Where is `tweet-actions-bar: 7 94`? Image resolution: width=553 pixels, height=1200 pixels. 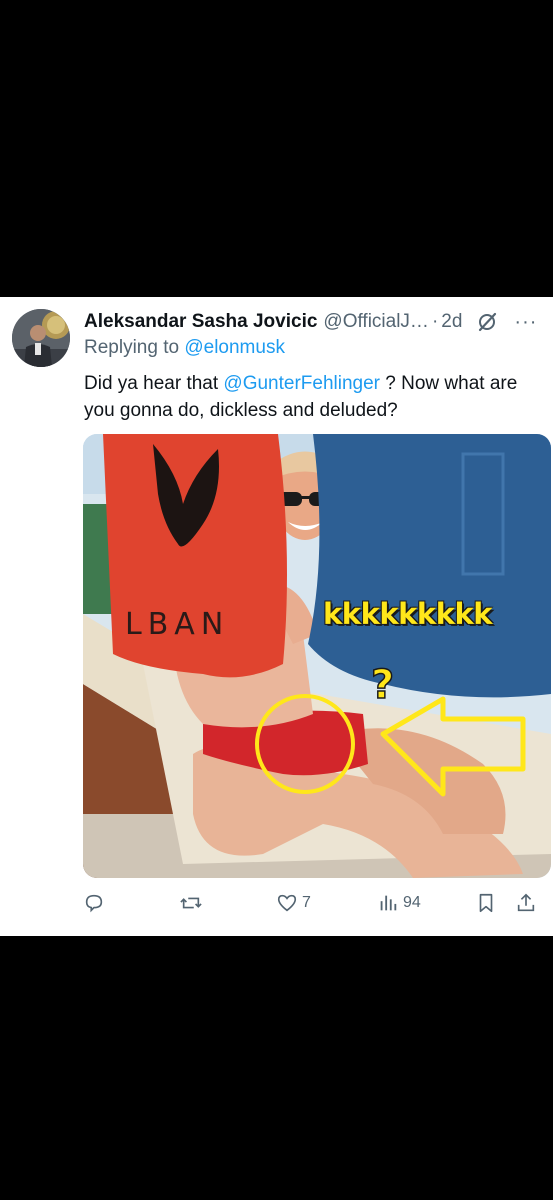 tweet-actions-bar: 7 94 is located at coordinates (317, 903).